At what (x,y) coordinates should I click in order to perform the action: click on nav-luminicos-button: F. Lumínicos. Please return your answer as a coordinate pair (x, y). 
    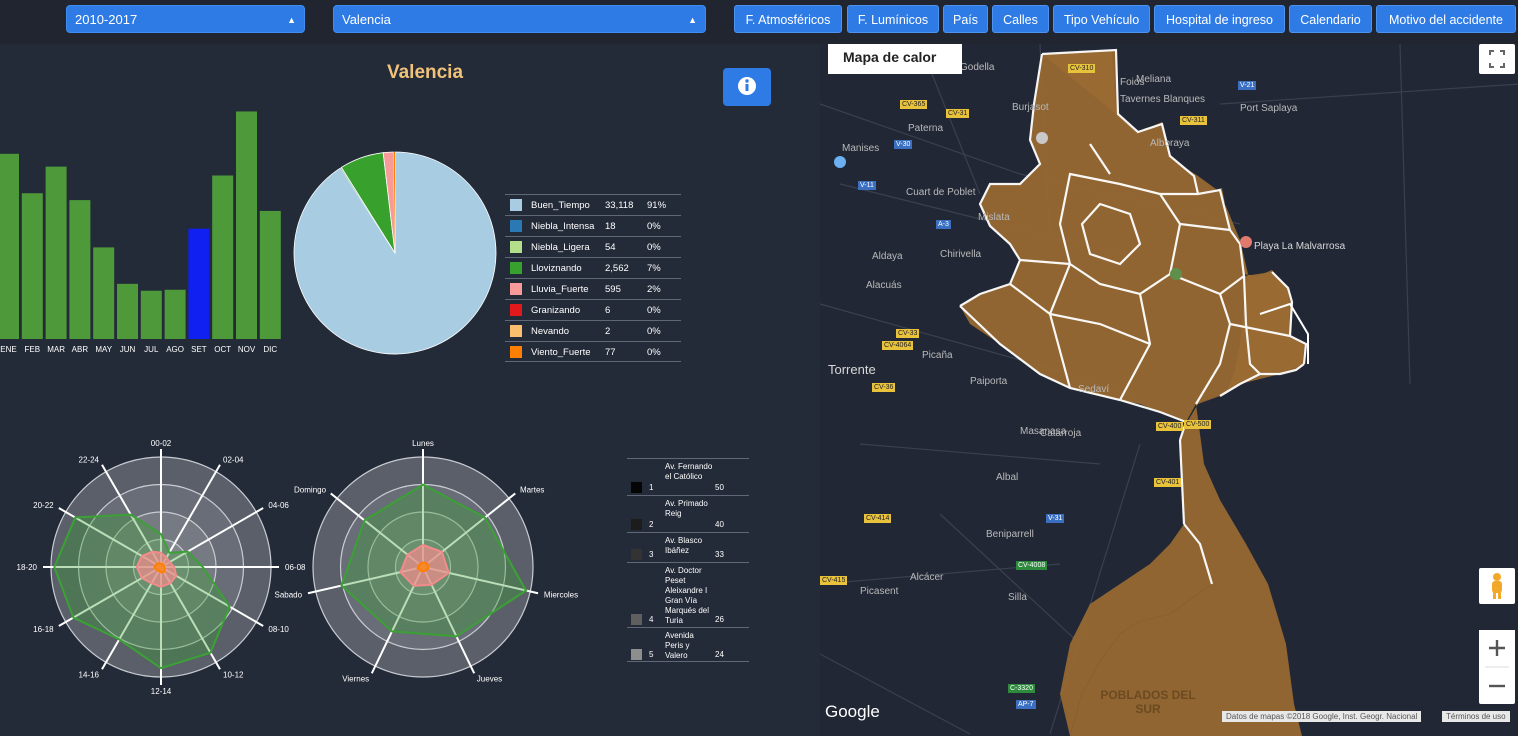
    Looking at the image, I should click on (893, 19).